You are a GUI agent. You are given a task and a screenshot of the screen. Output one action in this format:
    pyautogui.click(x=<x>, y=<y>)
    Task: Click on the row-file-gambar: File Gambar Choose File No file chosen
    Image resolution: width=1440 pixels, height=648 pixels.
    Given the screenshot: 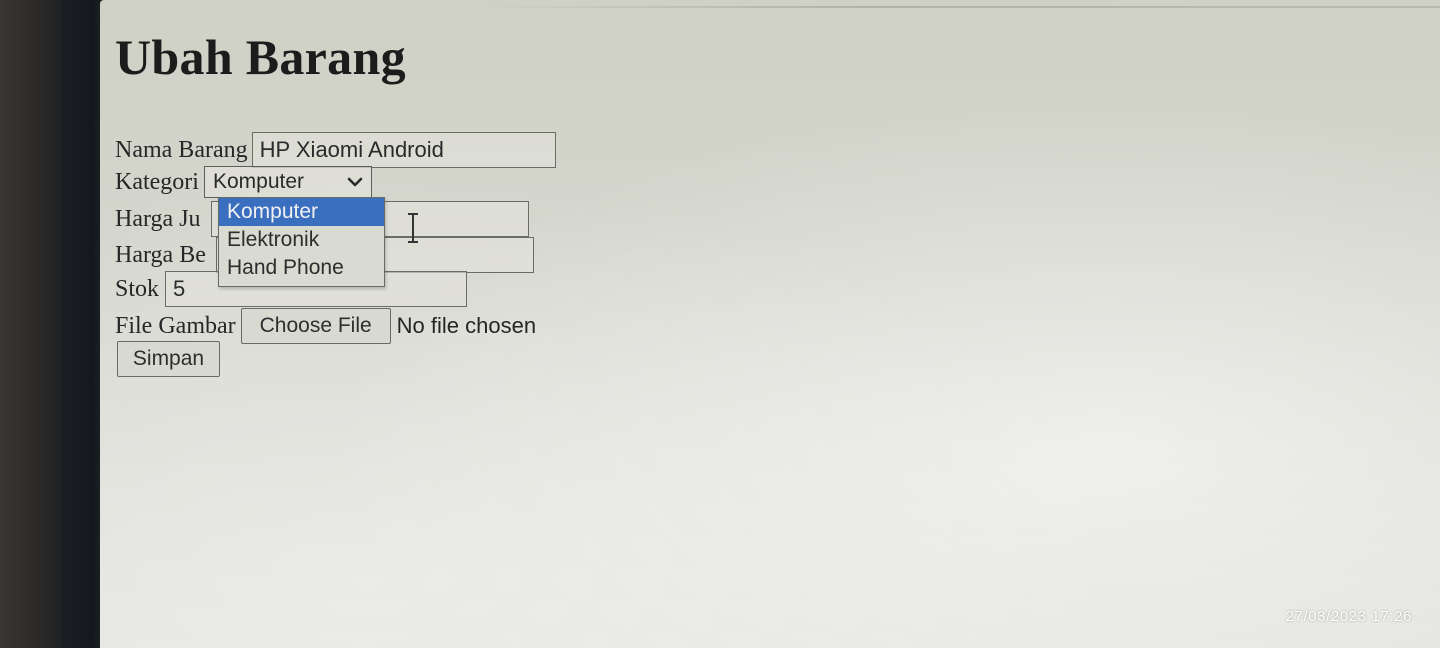 What is the action you would take?
    pyautogui.click(x=325, y=326)
    